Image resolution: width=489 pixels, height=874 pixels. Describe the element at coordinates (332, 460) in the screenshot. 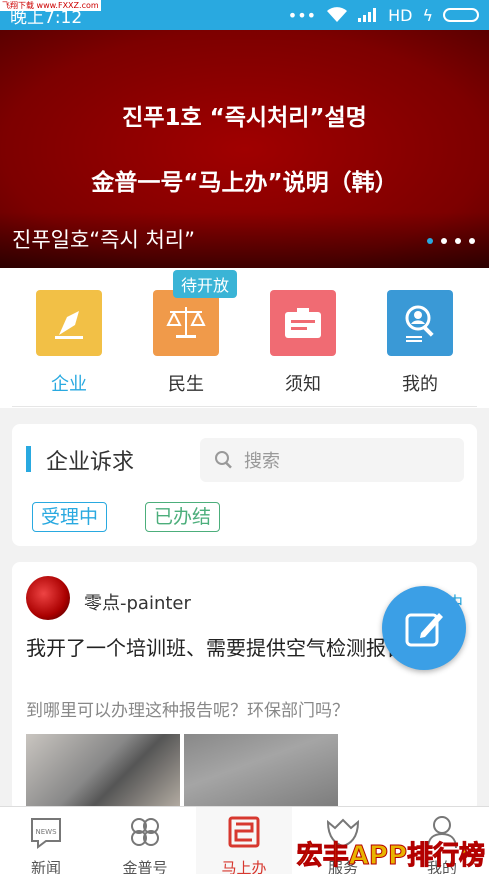

I see `search-input: 搜索` at that location.